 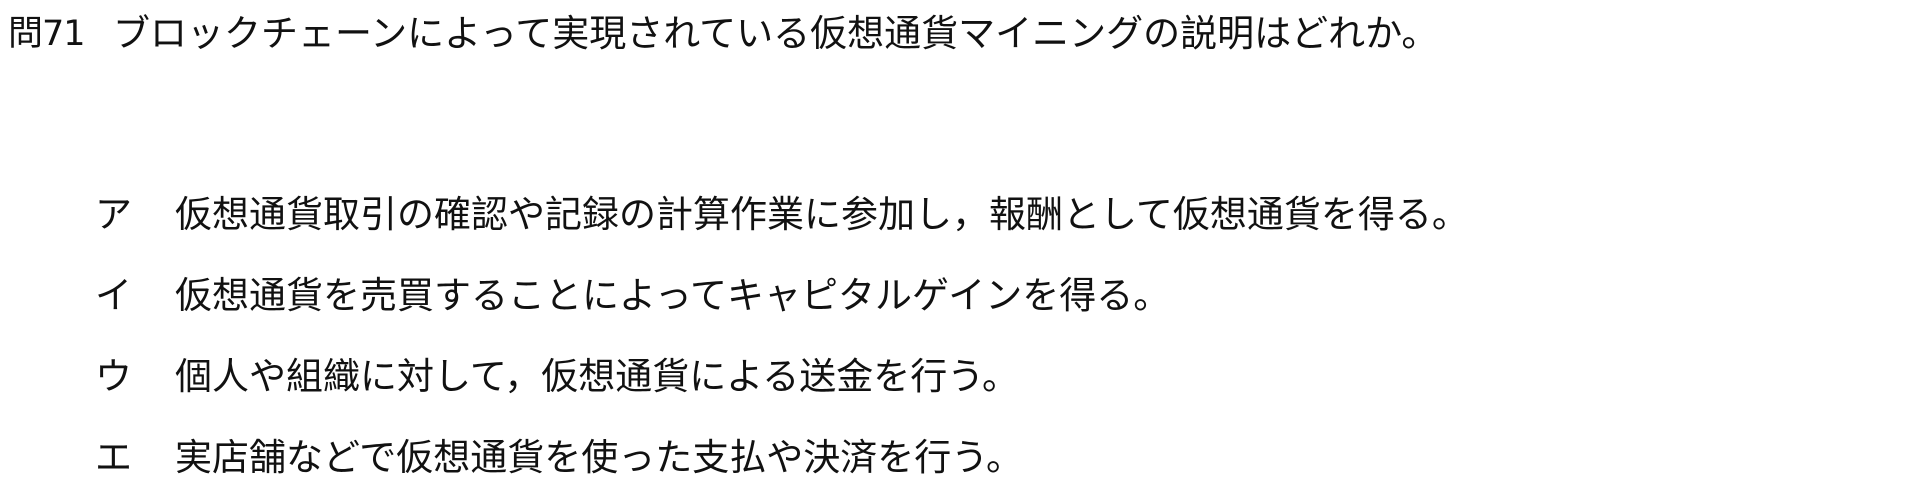 I want to click on question-header: 問71 ブロックチェーンによって実現されている仮想通貨マイニングの説明はどれか。, so click(x=723, y=30).